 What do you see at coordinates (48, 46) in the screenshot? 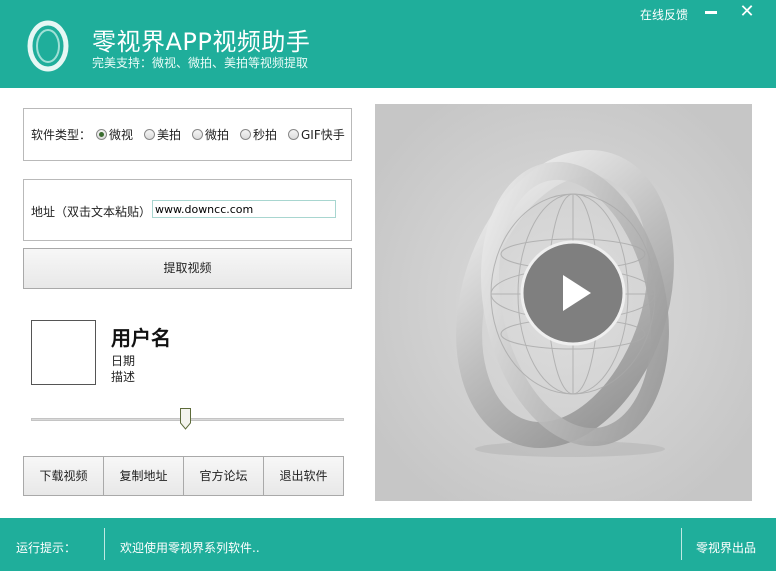
I see `ring-logo-icon` at bounding box center [48, 46].